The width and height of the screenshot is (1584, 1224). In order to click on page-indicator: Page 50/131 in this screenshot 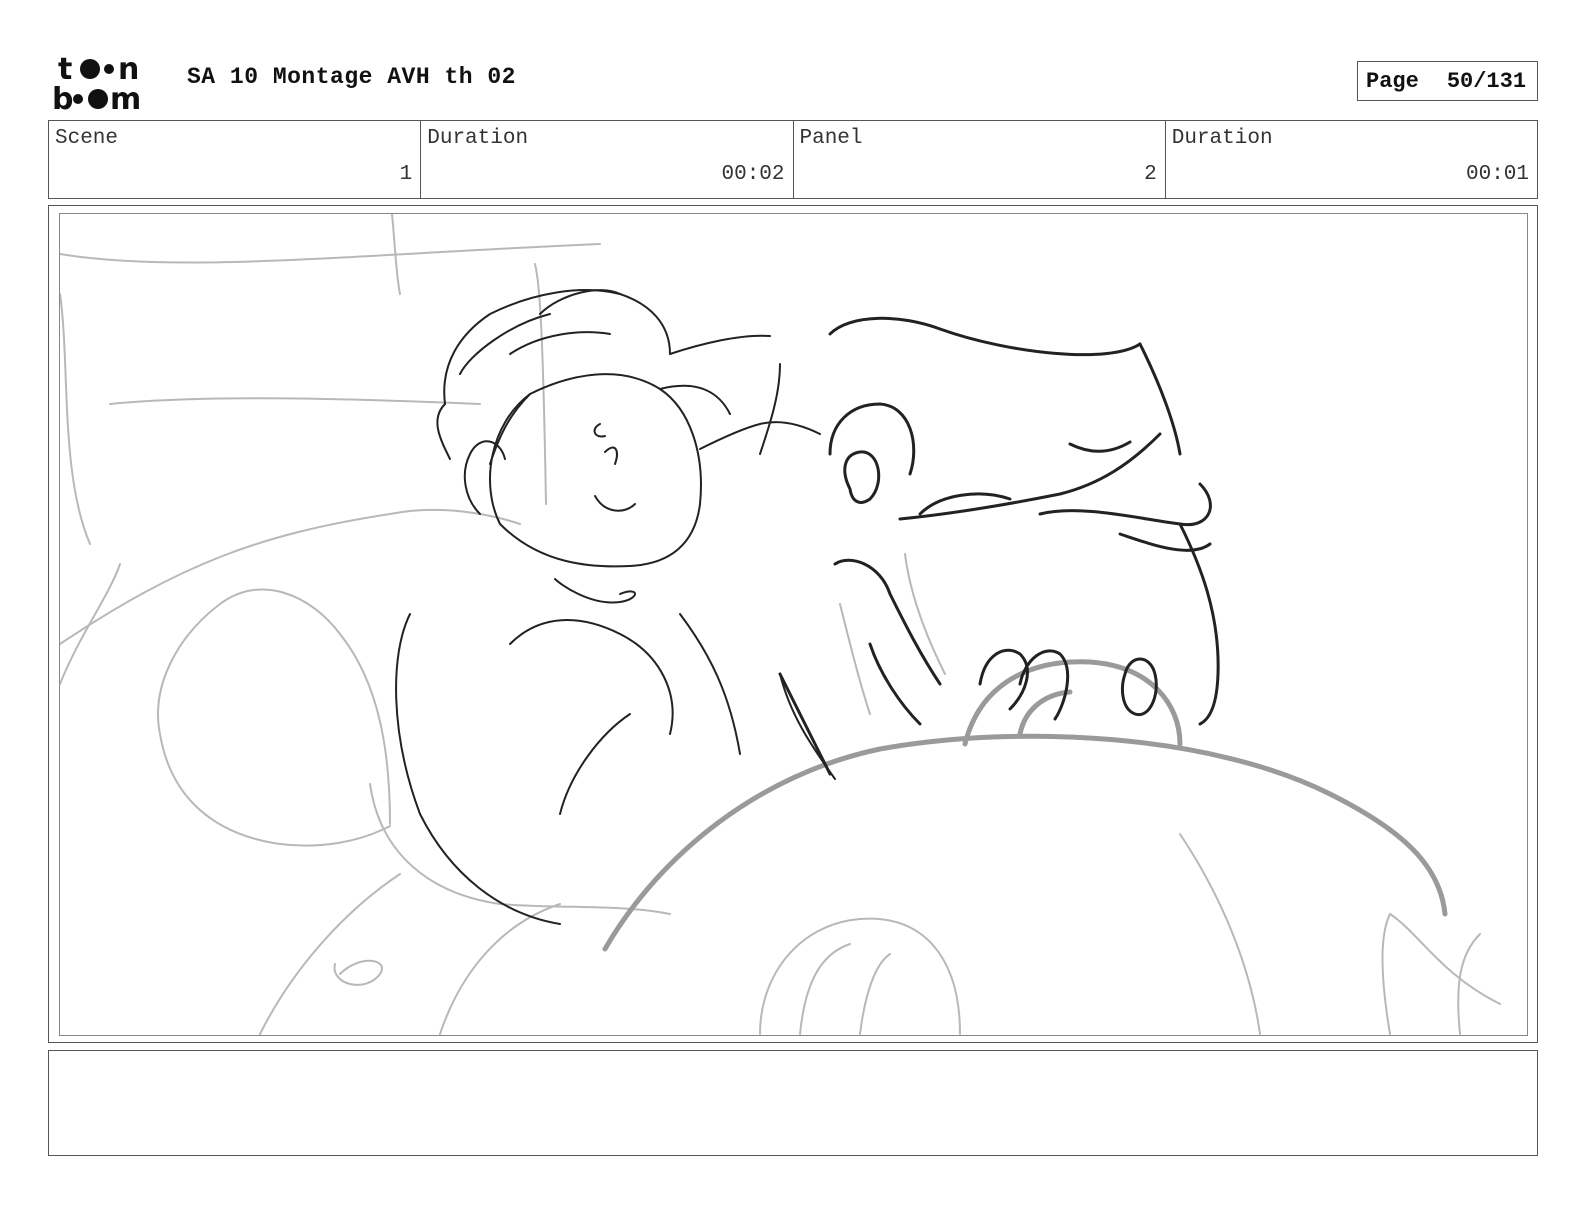, I will do `click(1447, 81)`.